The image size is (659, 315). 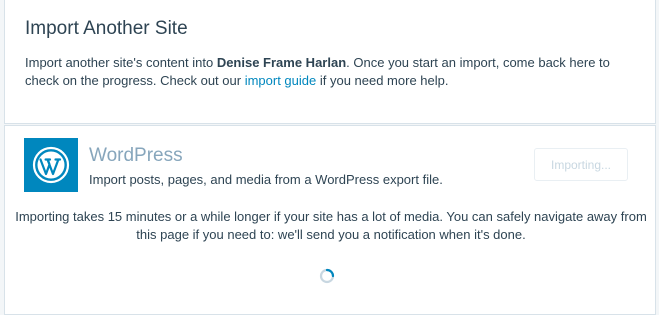 What do you see at coordinates (281, 80) in the screenshot?
I see `import-guide-link: import guide` at bounding box center [281, 80].